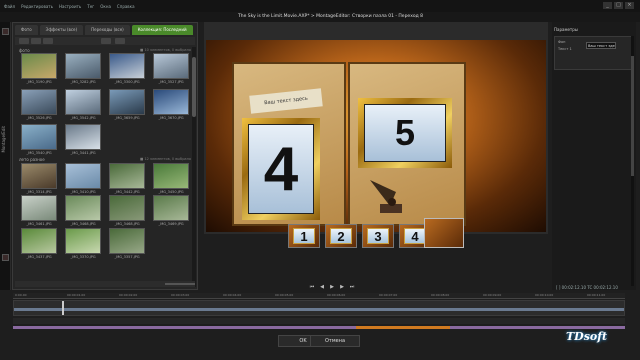 The height and width of the screenshot is (360, 640). I want to click on view-icon, so click(24, 41).